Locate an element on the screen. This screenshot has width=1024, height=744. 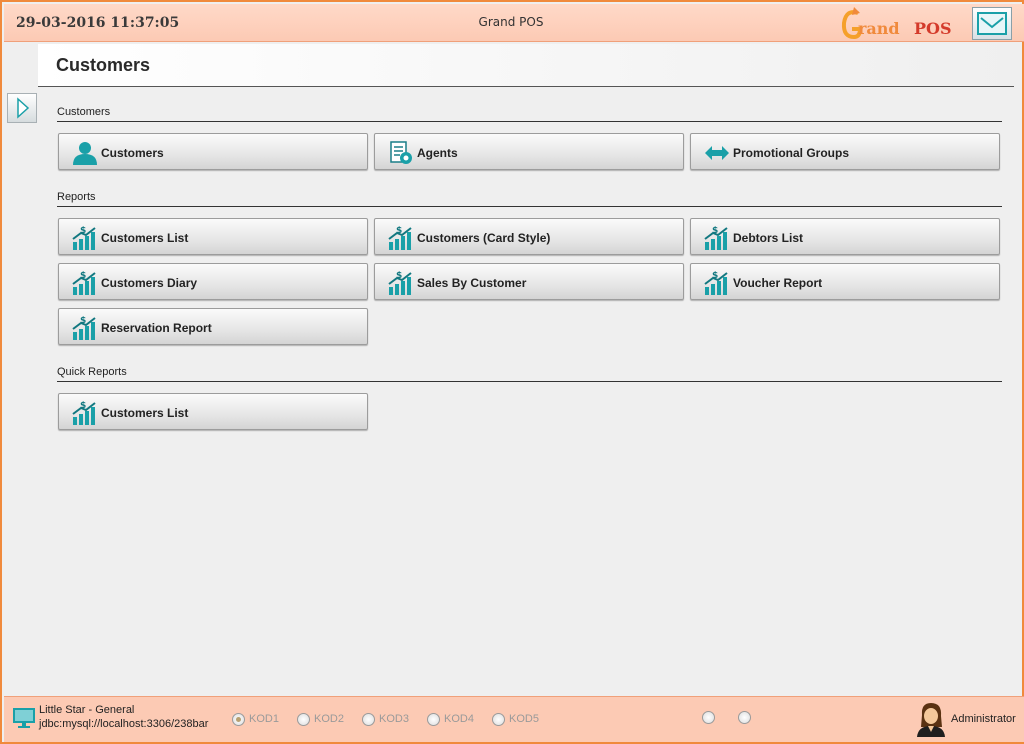
sidebar-toggle-button is located at coordinates (22, 108).